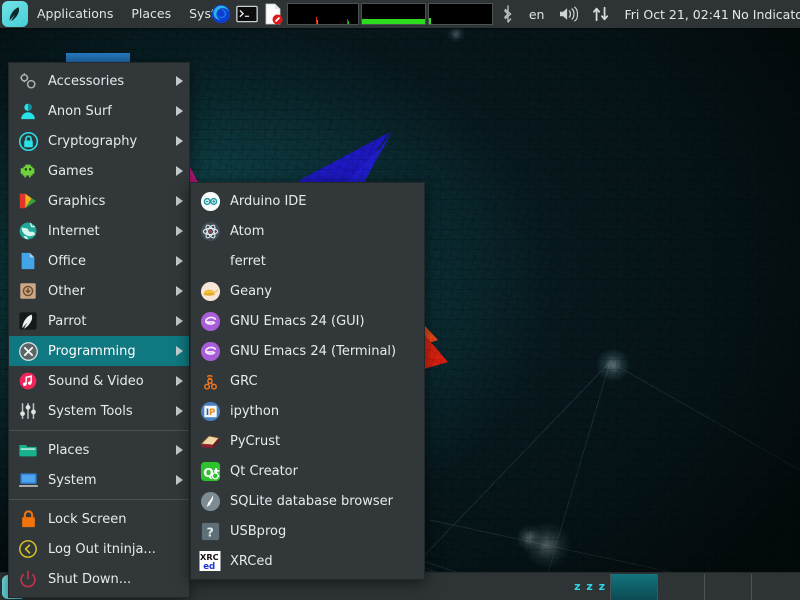 Image resolution: width=800 pixels, height=600 pixels. What do you see at coordinates (210, 231) in the screenshot?
I see `atom-icon` at bounding box center [210, 231].